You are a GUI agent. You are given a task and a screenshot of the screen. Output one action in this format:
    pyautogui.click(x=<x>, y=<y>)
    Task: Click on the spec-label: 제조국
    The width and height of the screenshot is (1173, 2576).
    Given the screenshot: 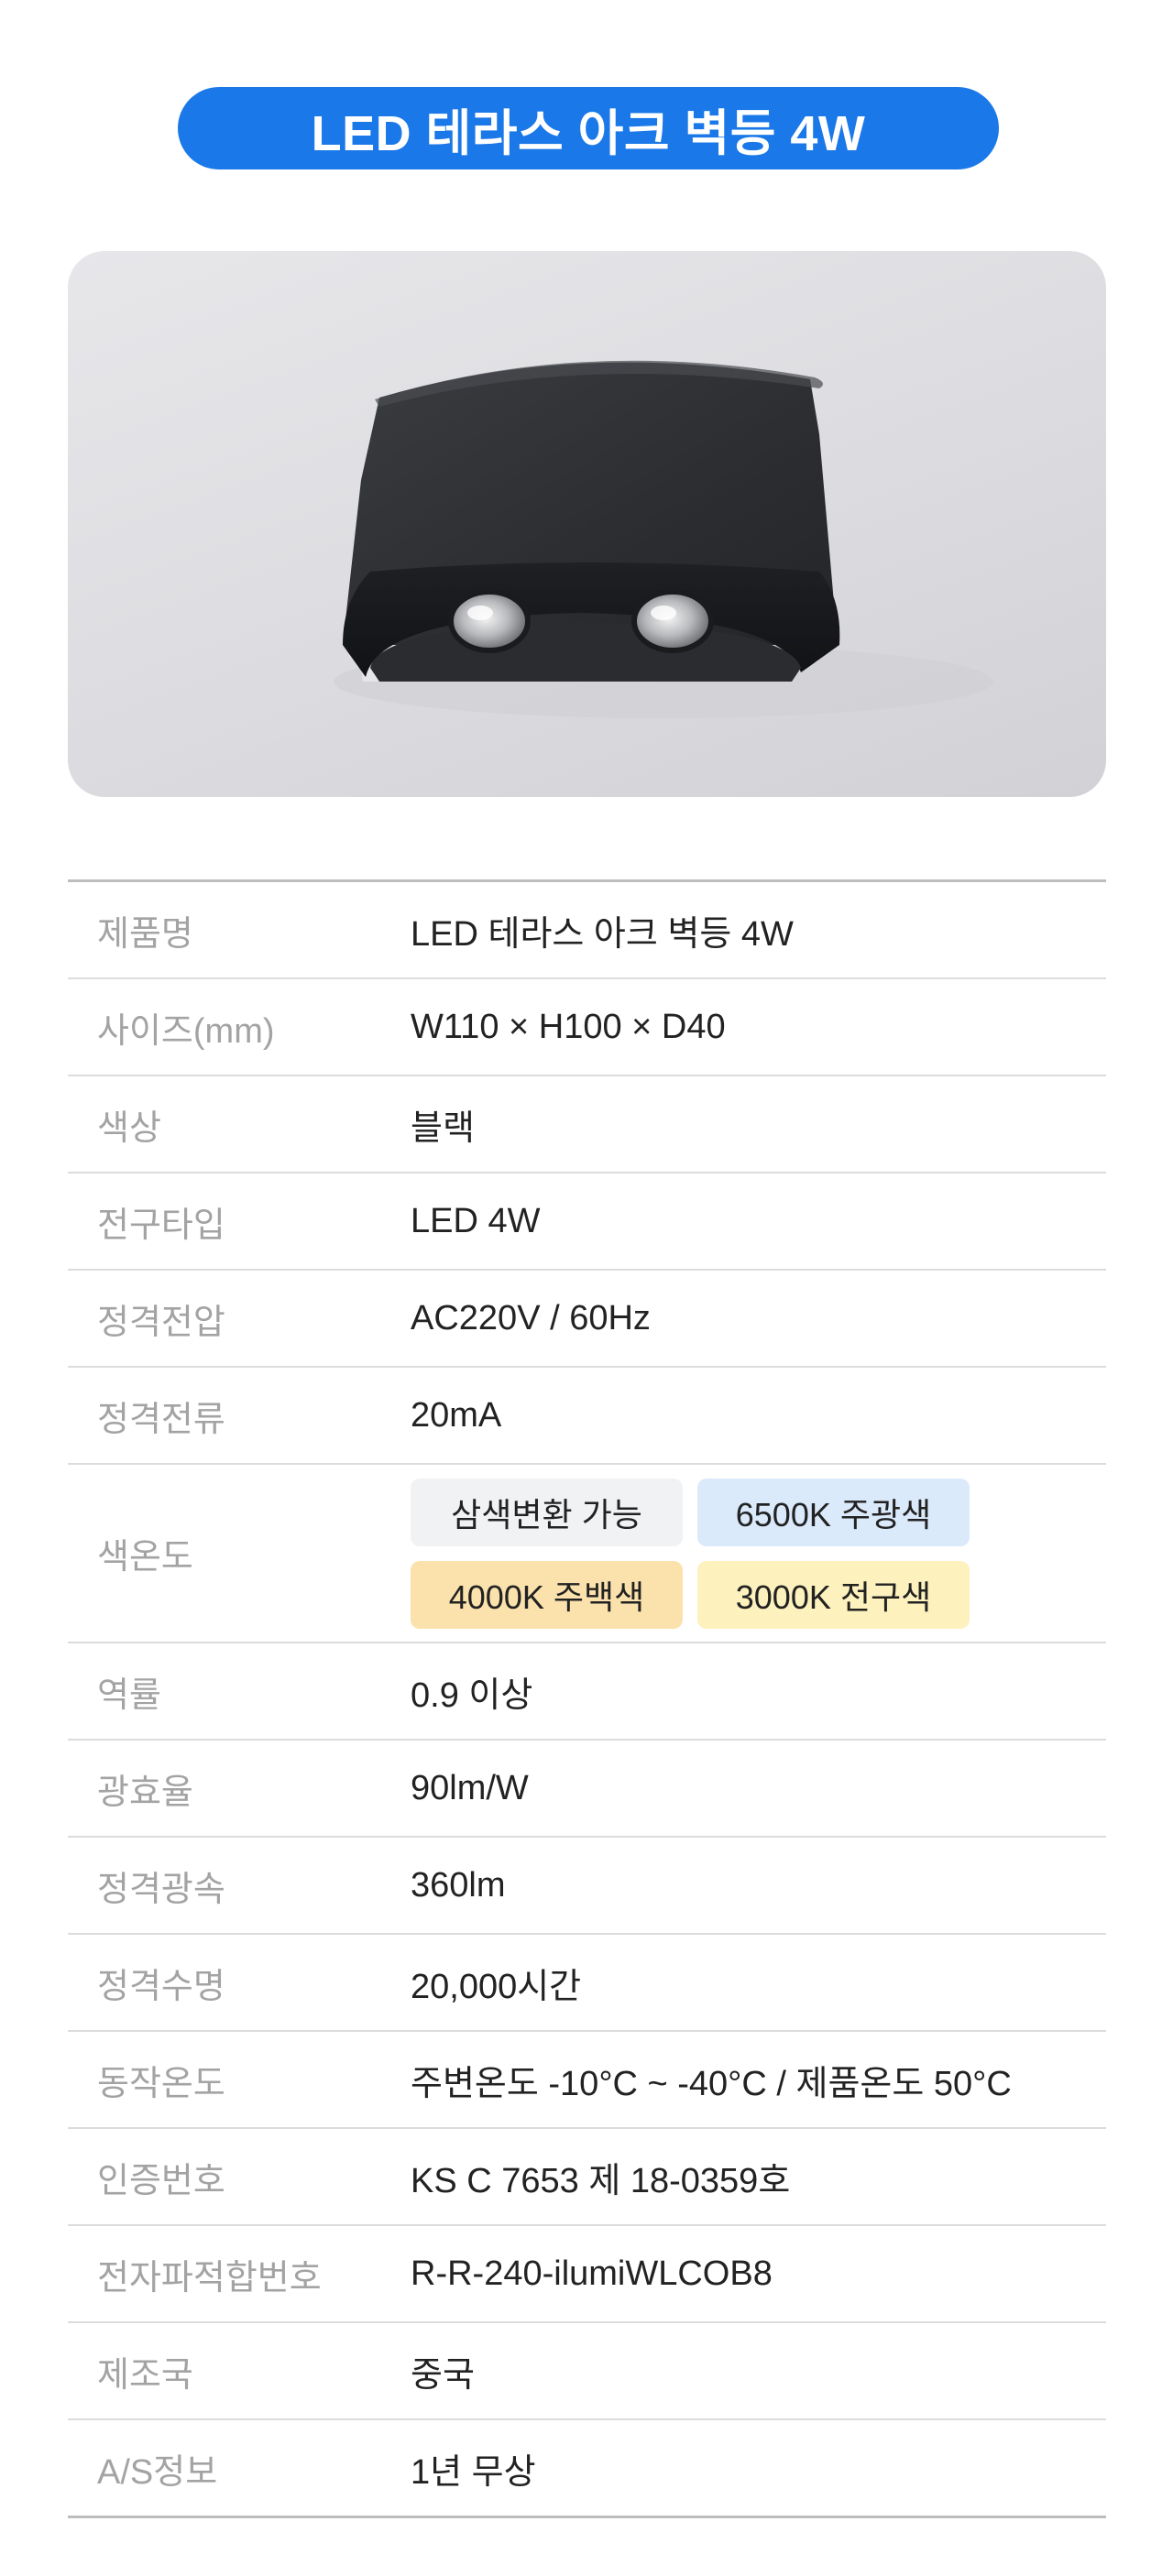 What is the action you would take?
    pyautogui.click(x=145, y=2375)
    